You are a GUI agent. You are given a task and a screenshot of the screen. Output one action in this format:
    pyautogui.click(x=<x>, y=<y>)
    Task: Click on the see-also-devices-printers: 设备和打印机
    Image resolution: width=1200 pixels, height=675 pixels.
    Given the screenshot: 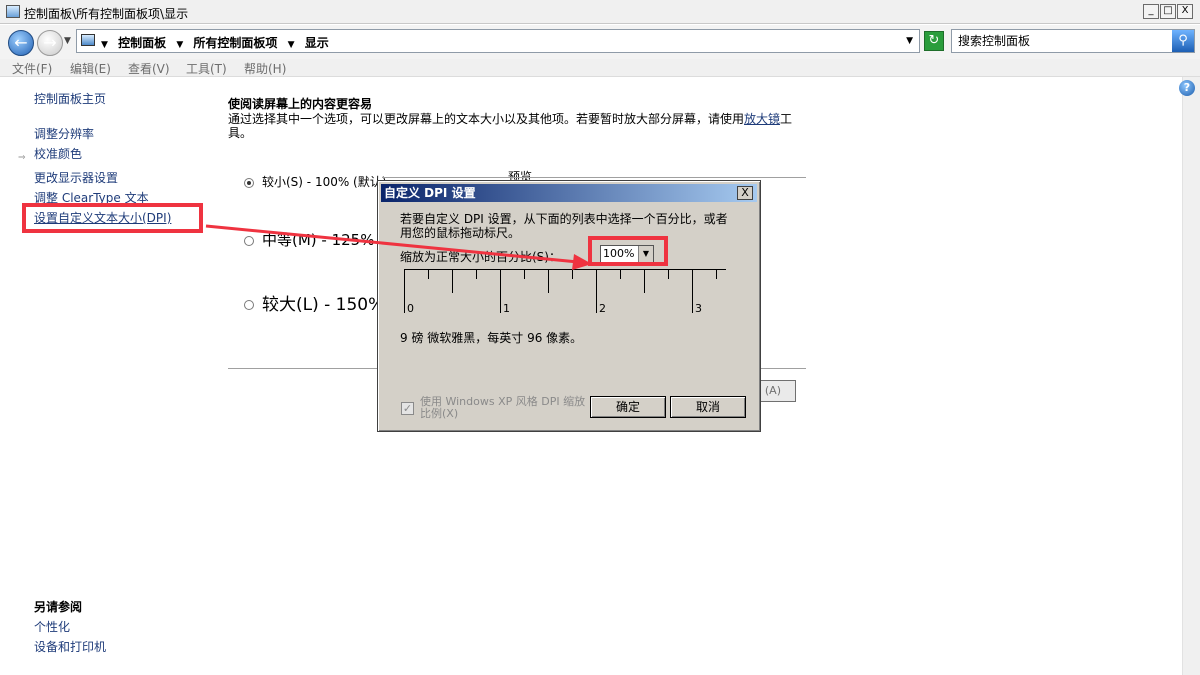 What is the action you would take?
    pyautogui.click(x=70, y=646)
    